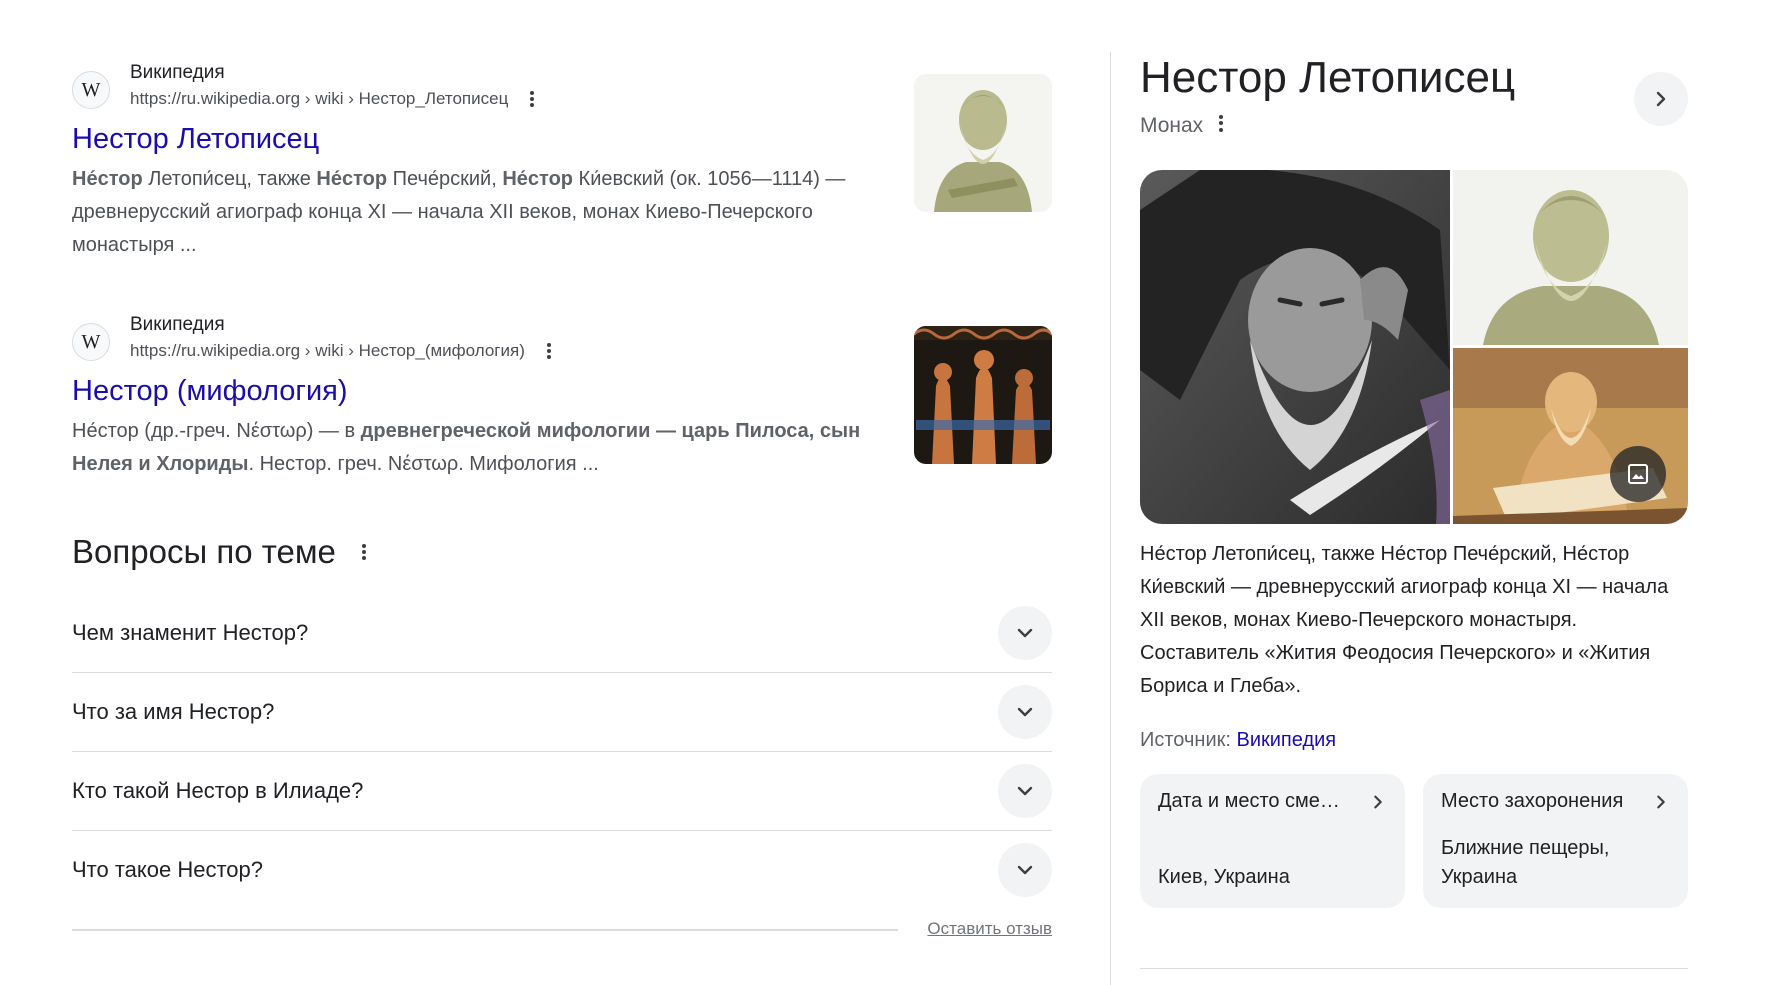  Describe the element at coordinates (1414, 126) in the screenshot. I see `knowledge-panel-subtitle-row: Монах` at that location.